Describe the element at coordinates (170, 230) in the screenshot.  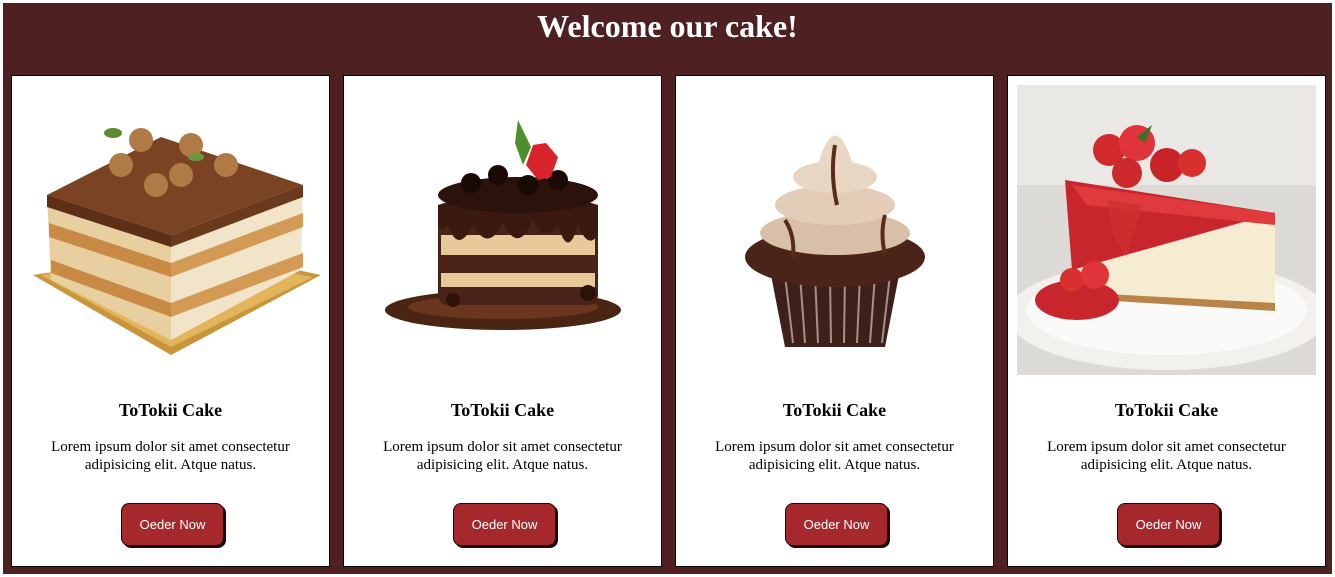
I see `tiramisu-cake-image` at that location.